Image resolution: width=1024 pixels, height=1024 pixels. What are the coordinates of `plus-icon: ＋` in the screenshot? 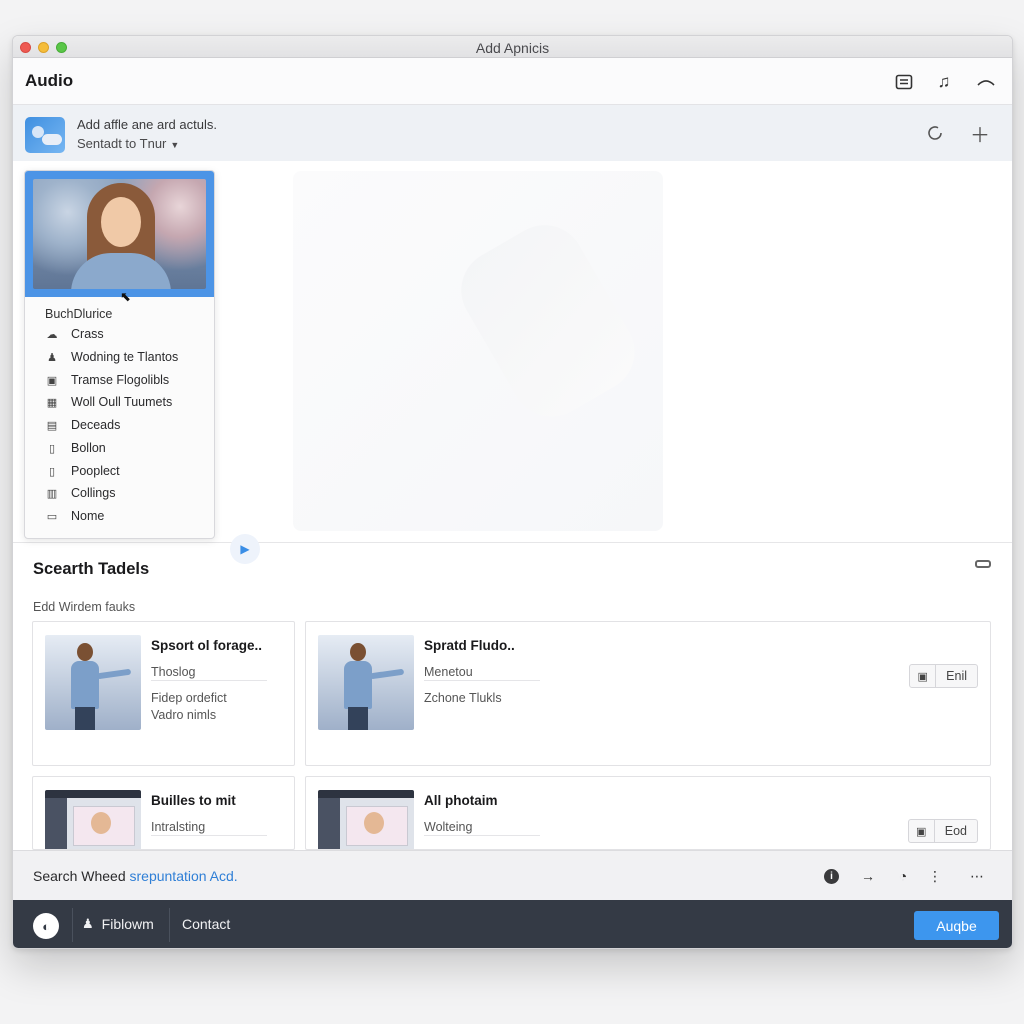 It's located at (980, 134).